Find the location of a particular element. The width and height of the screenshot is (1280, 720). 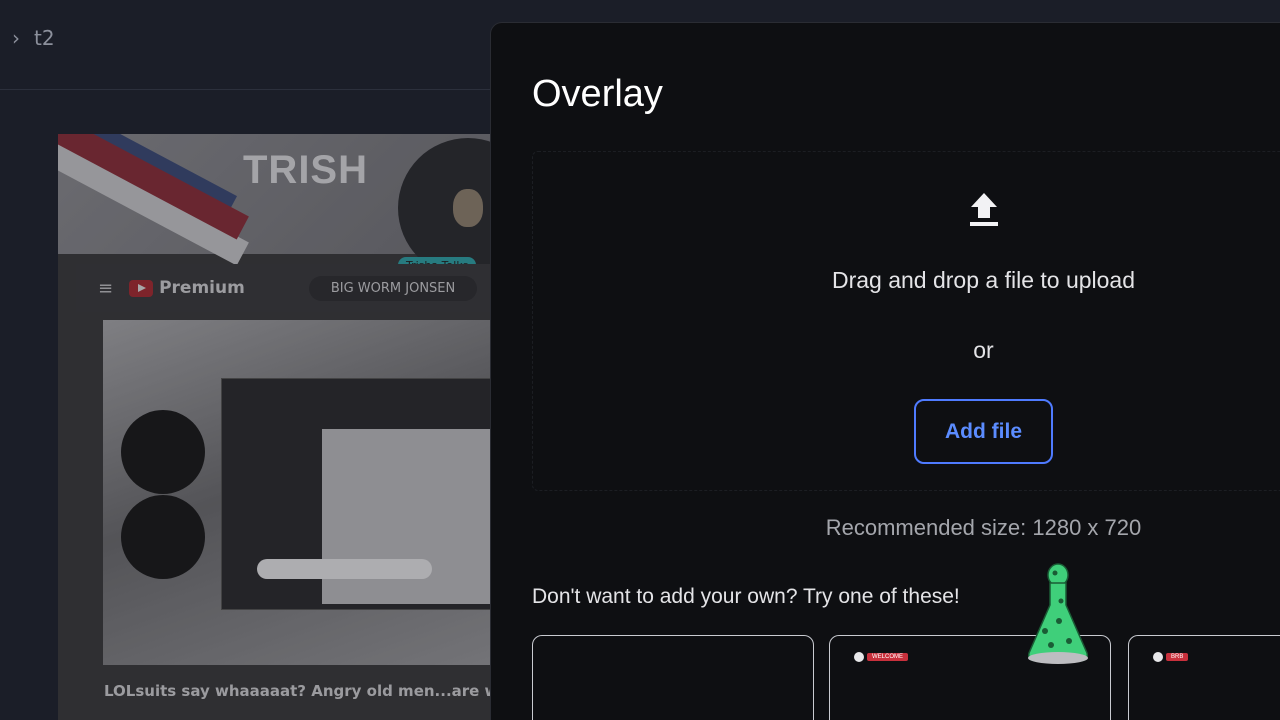

template-badge-label: BRB is located at coordinates (1177, 657).